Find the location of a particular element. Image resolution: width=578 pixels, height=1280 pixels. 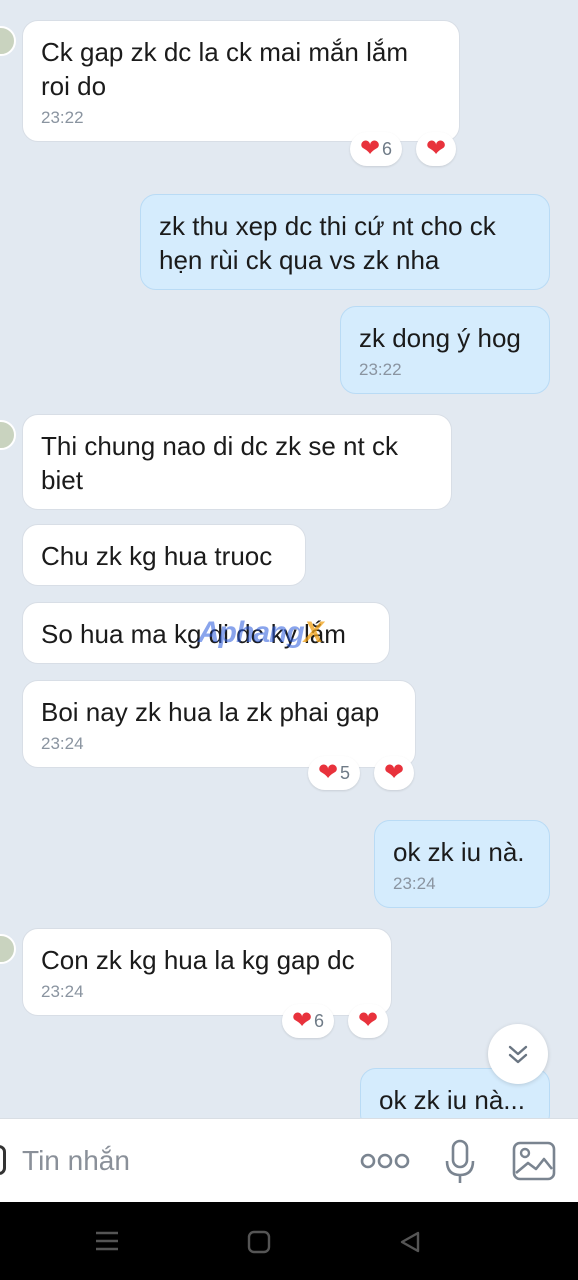

microphone-icon is located at coordinates (460, 1162).